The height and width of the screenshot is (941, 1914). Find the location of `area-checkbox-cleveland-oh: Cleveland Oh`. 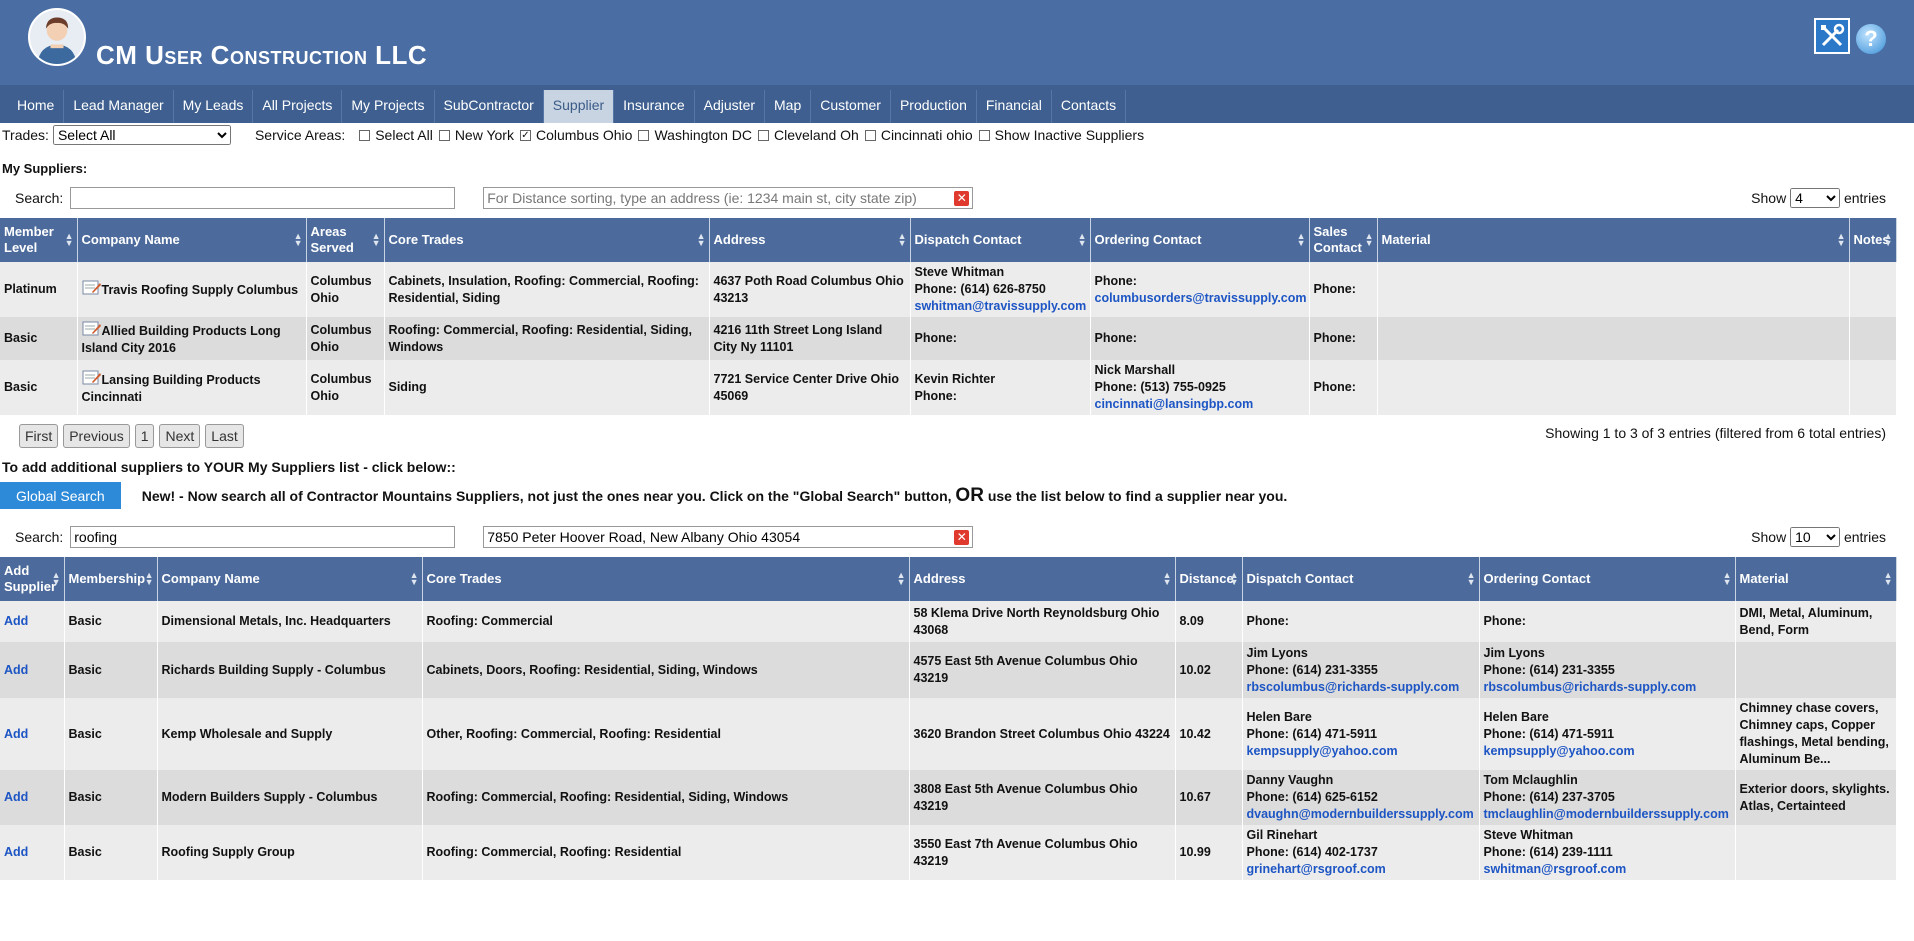

area-checkbox-cleveland-oh: Cleveland Oh is located at coordinates (808, 135).